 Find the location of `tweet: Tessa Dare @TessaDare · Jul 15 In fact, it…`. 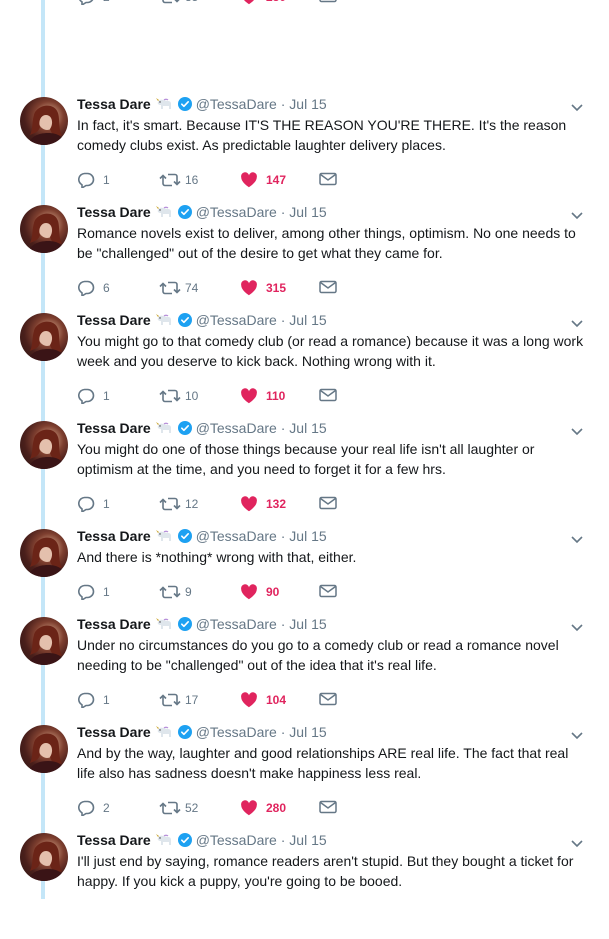

tweet: Tessa Dare @TessaDare · Jul 15 In fact, it… is located at coordinates (304, 149).